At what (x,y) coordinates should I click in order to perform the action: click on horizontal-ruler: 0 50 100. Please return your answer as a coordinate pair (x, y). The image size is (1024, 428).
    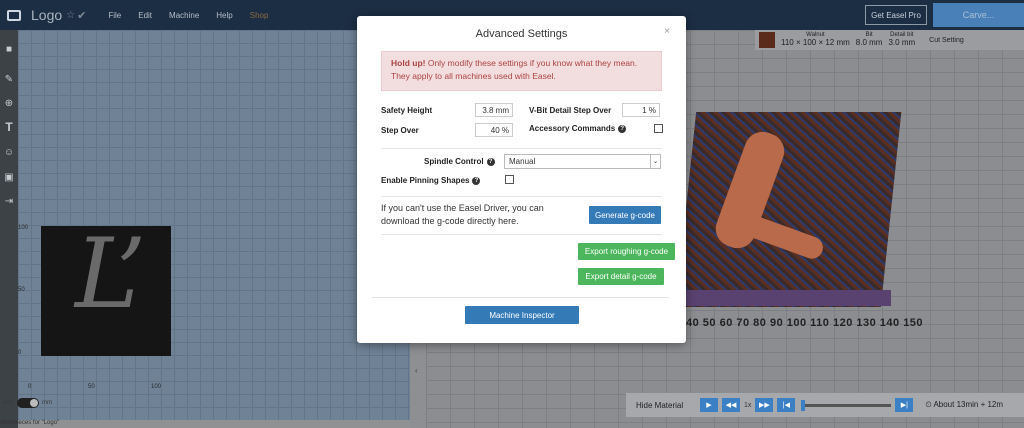
    Looking at the image, I should click on (95, 387).